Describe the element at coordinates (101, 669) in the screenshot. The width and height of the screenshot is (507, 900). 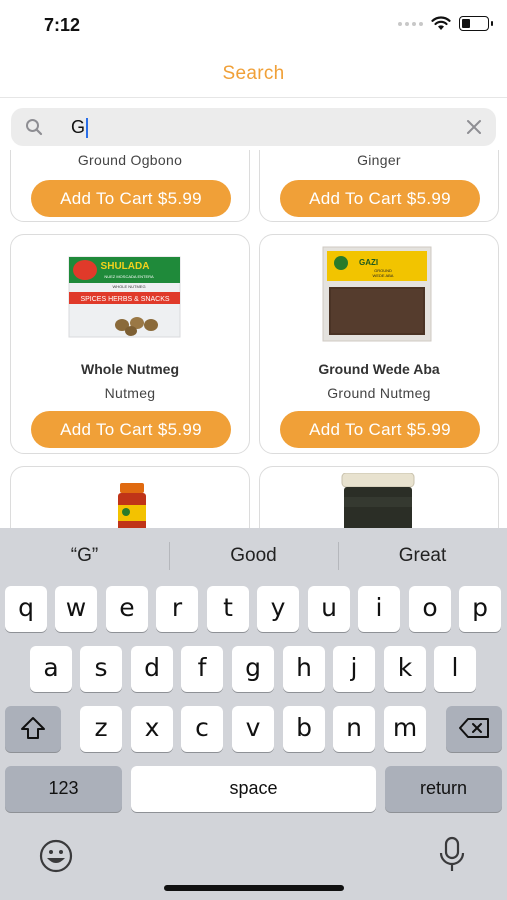
I see `key: s` at that location.